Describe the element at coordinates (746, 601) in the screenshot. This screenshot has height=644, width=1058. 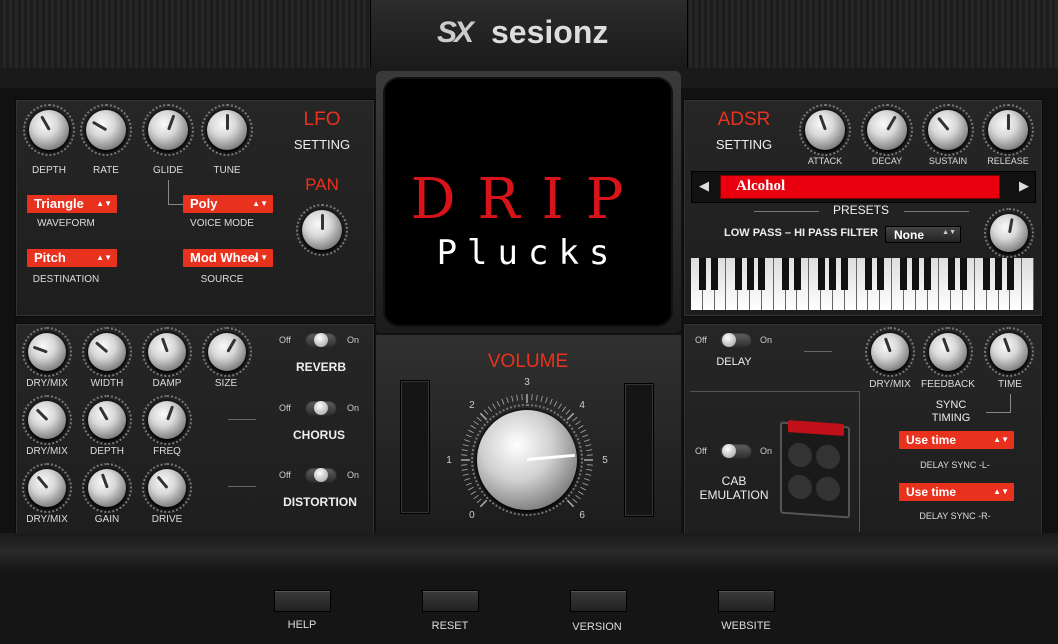
I see `website-button` at that location.